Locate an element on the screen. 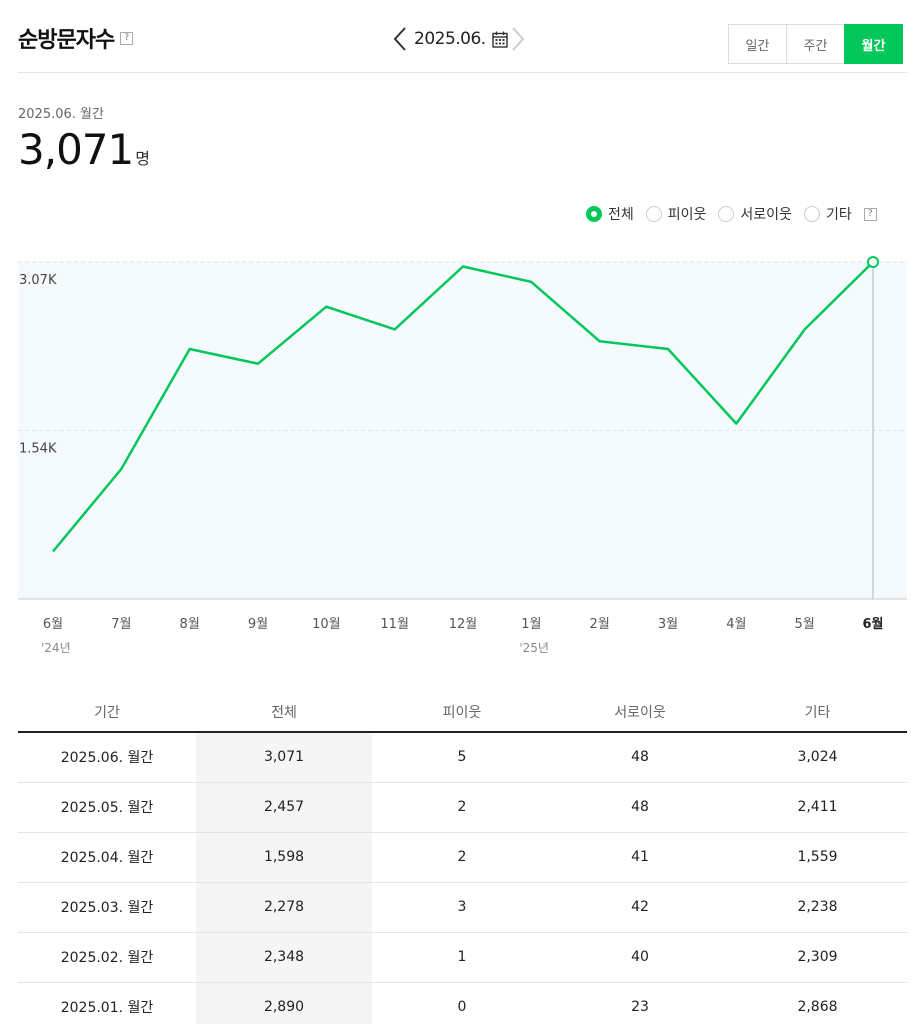  next-period-button is located at coordinates (518, 39).